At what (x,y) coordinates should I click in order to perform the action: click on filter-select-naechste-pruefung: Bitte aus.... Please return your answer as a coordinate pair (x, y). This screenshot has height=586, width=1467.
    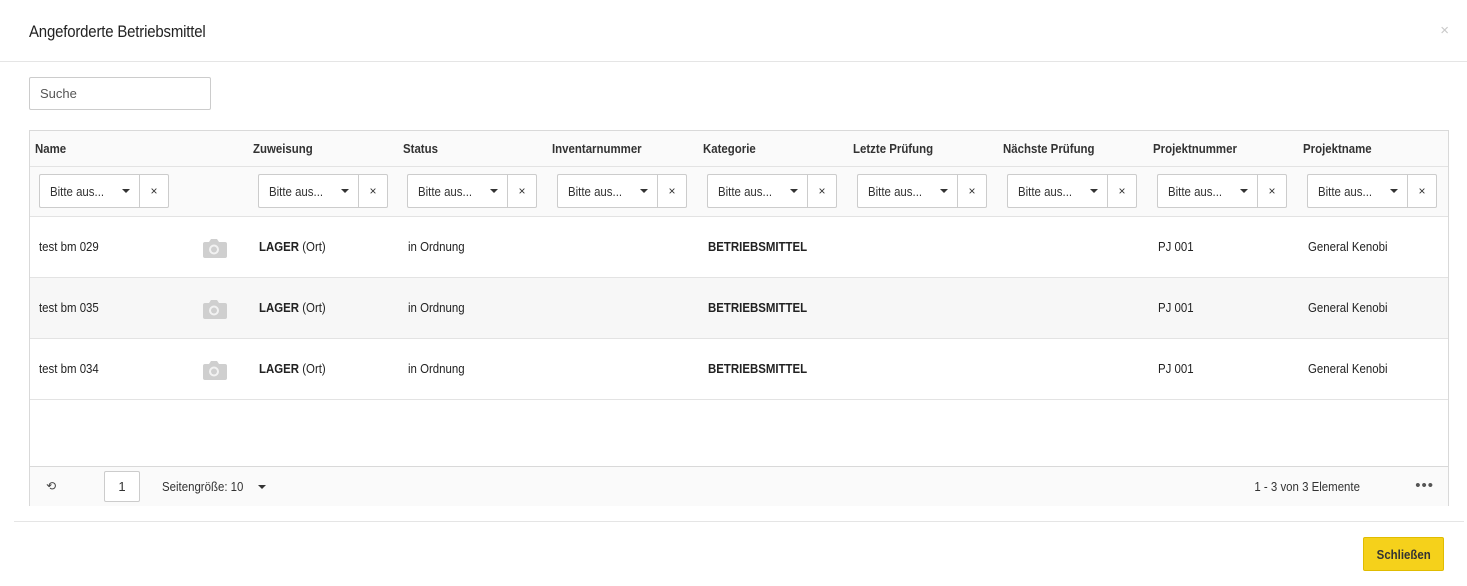
    Looking at the image, I should click on (1057, 191).